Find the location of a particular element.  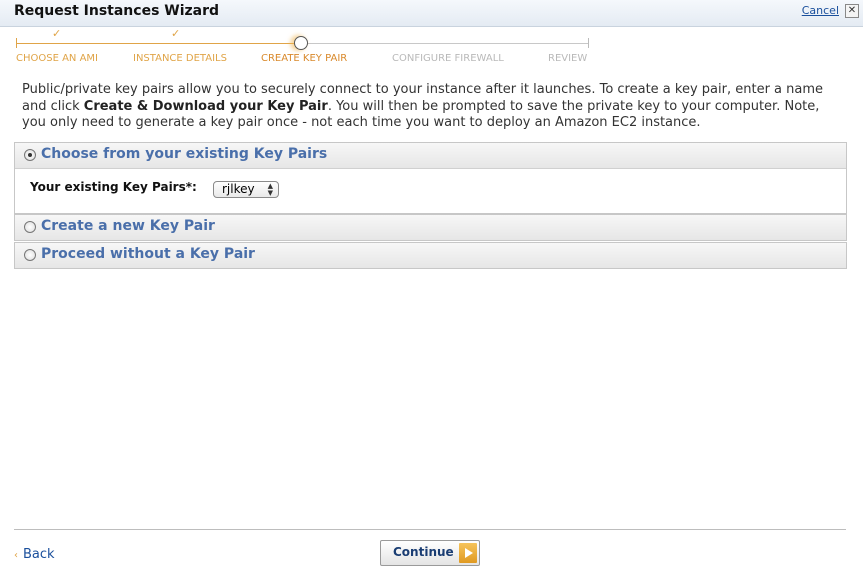

option-existing-key-pairs: Choose from your existing Key Pairs is located at coordinates (430, 156).